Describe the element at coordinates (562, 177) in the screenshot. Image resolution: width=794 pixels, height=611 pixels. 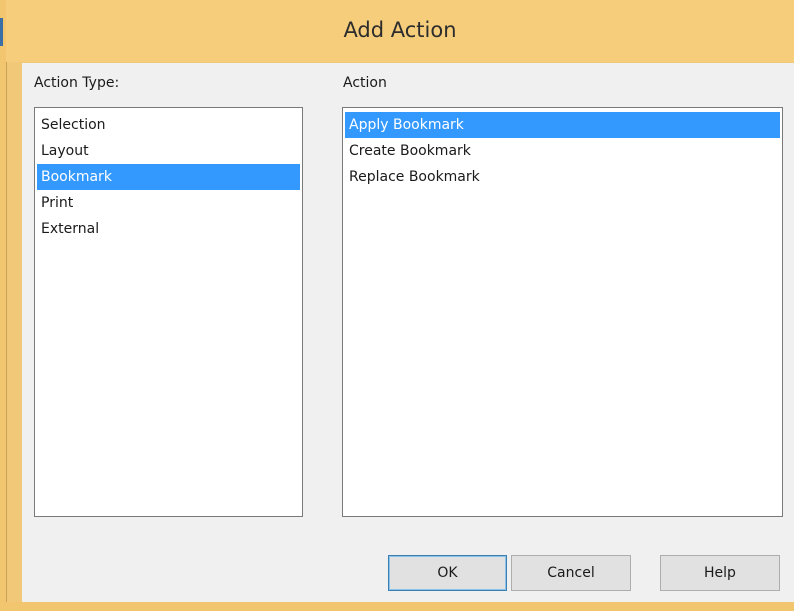
I see `action-item-replace-bookmark: Replace Bookmark` at that location.